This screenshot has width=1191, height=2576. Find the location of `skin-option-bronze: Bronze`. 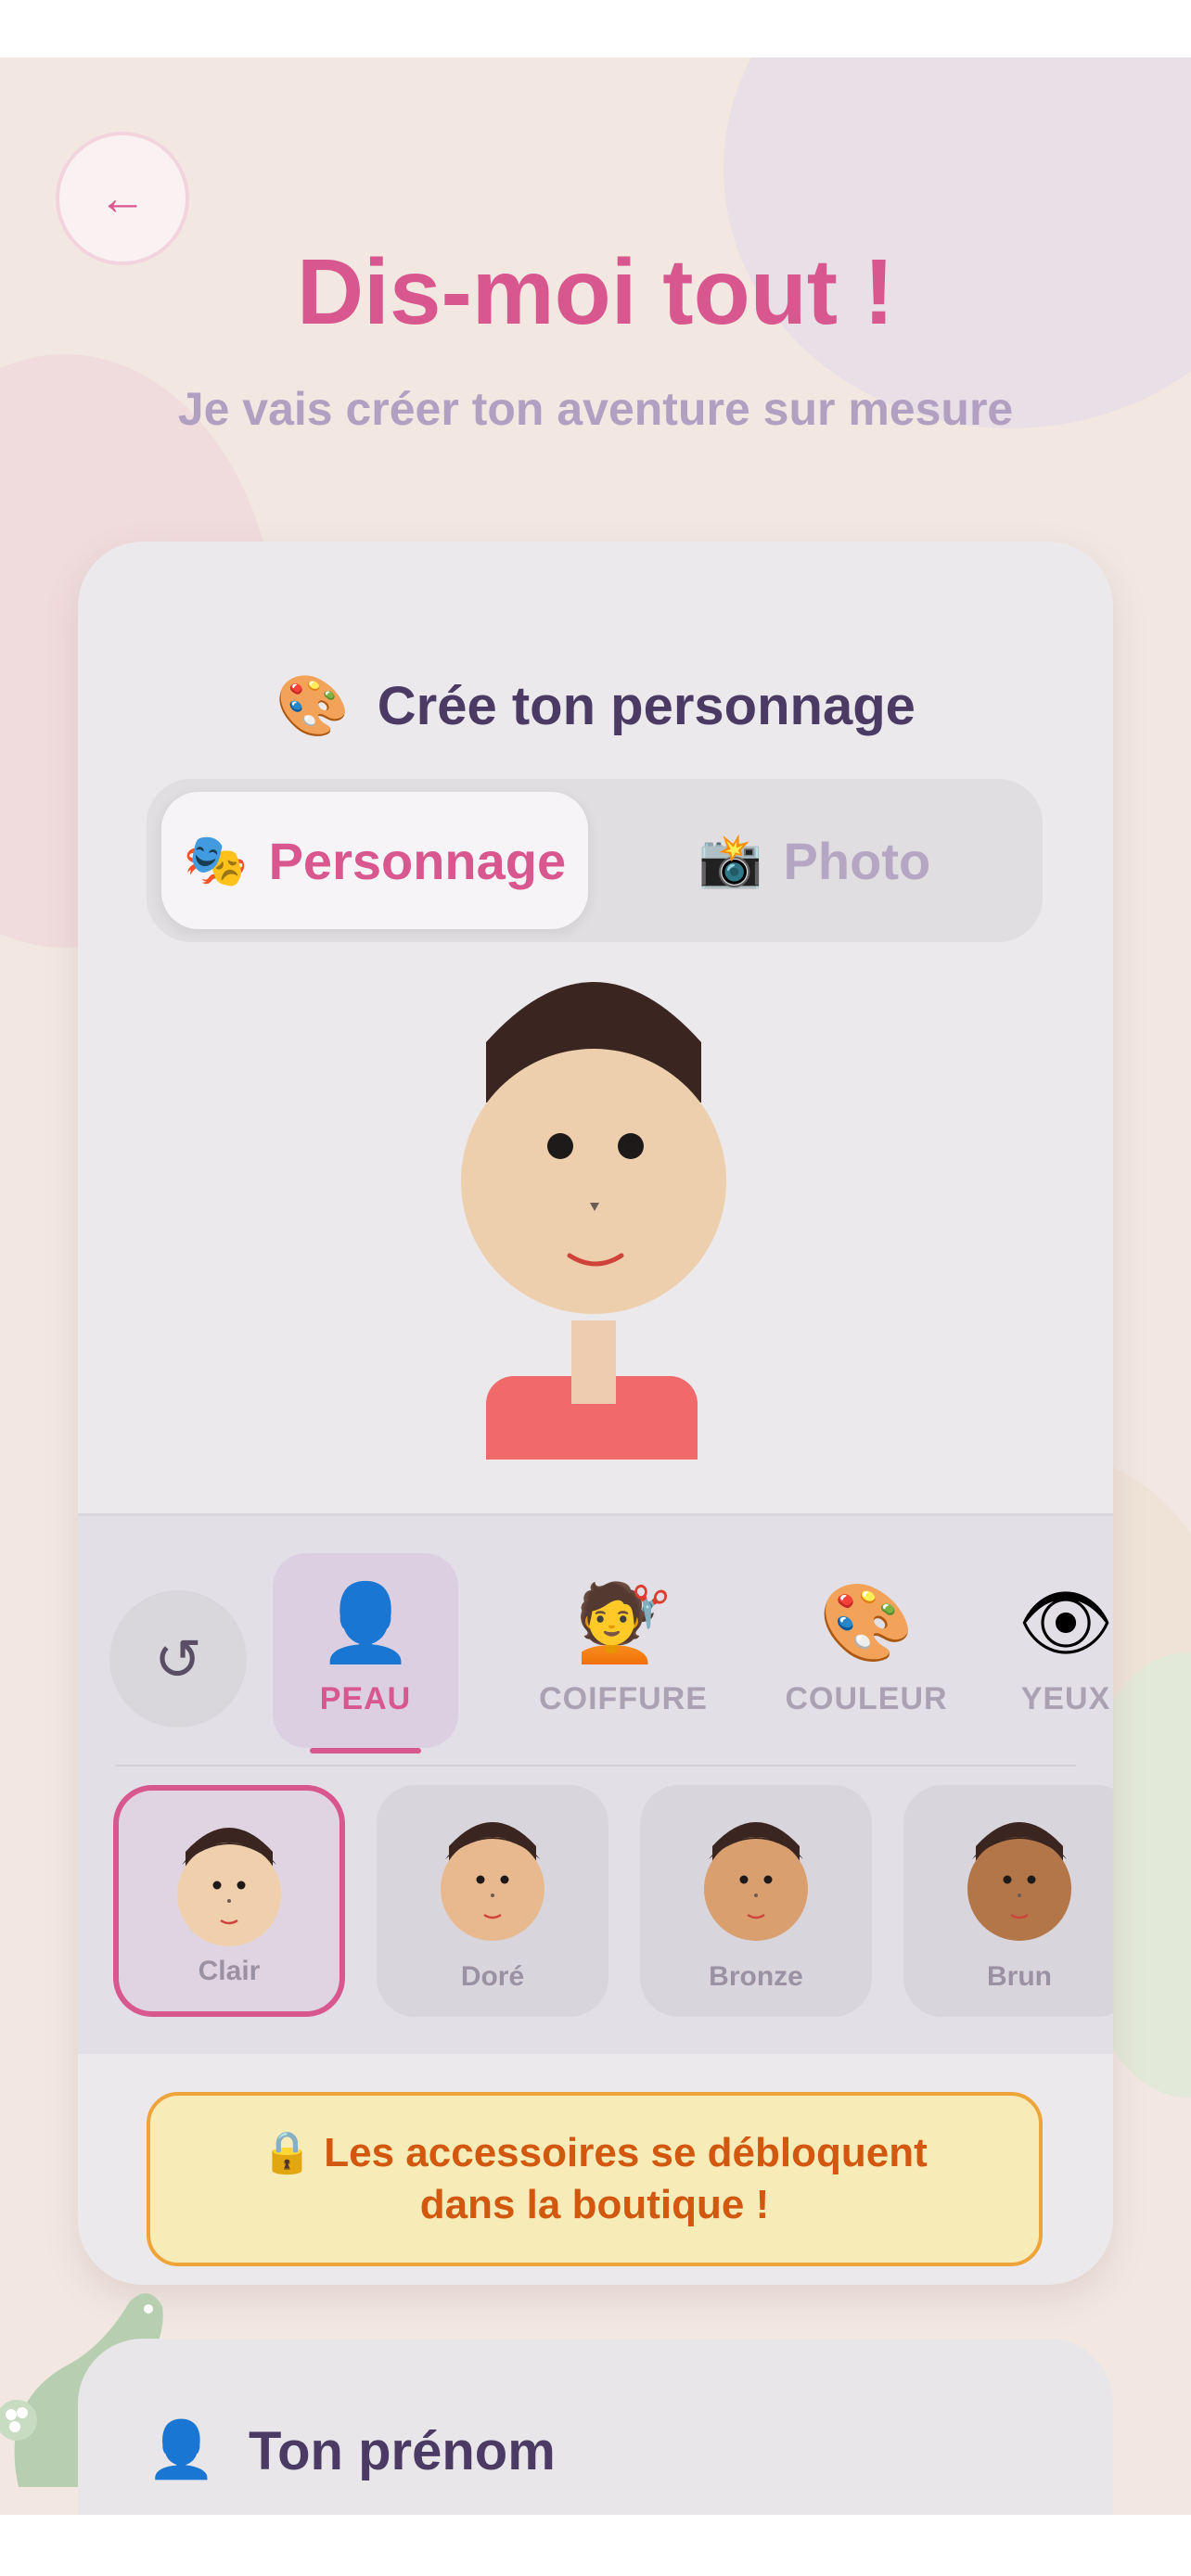

skin-option-bronze: Bronze is located at coordinates (756, 1901).